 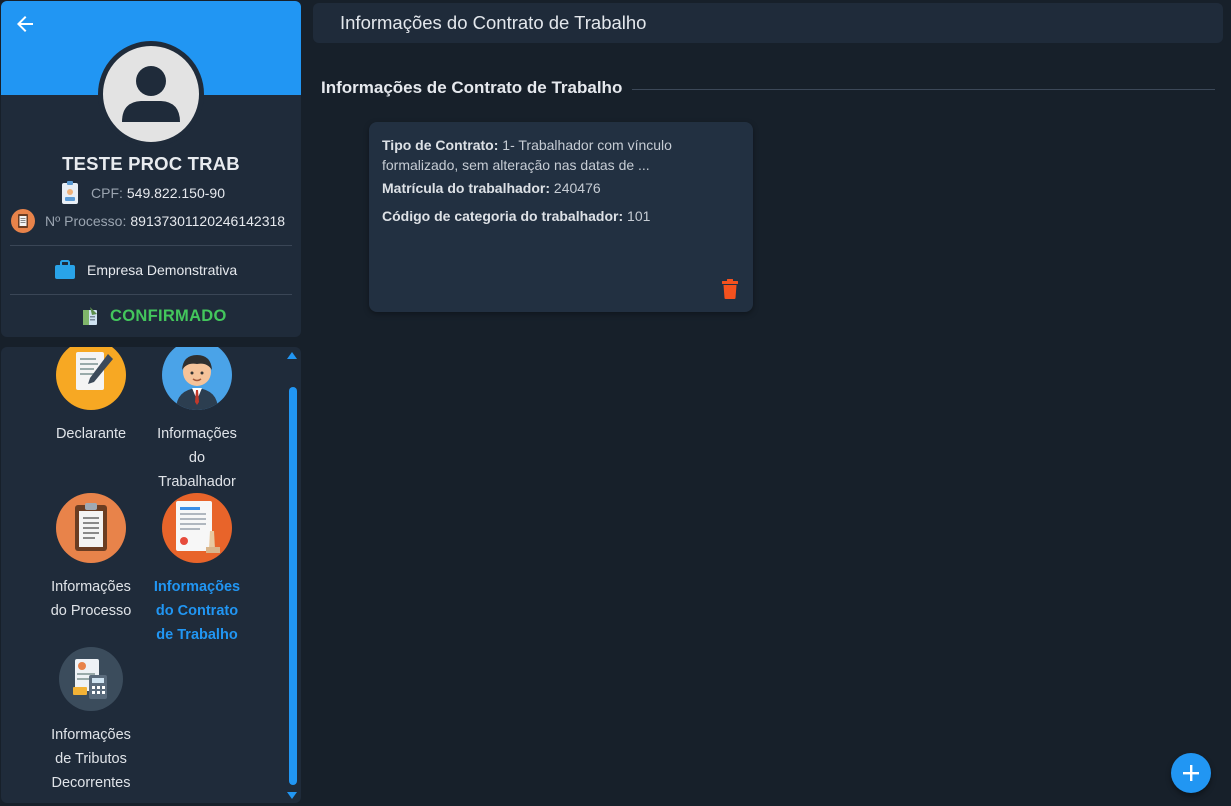 What do you see at coordinates (90, 316) in the screenshot?
I see `confirmed-document-icon` at bounding box center [90, 316].